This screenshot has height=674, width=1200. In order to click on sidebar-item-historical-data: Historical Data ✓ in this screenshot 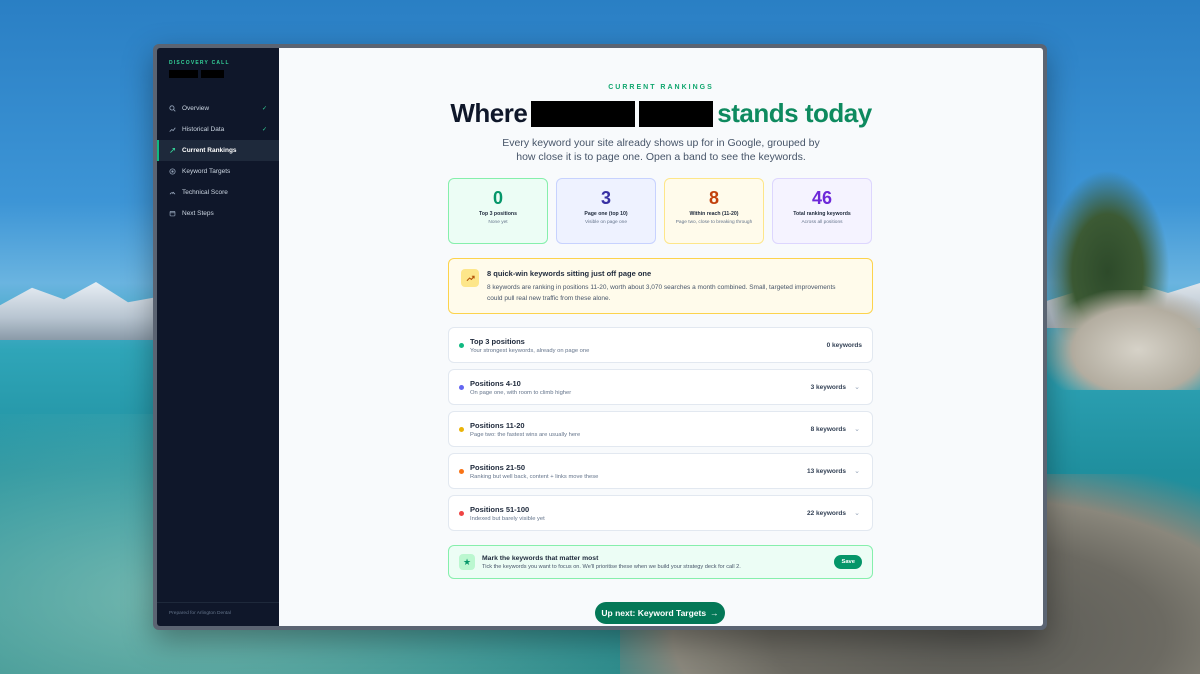, I will do `click(218, 129)`.